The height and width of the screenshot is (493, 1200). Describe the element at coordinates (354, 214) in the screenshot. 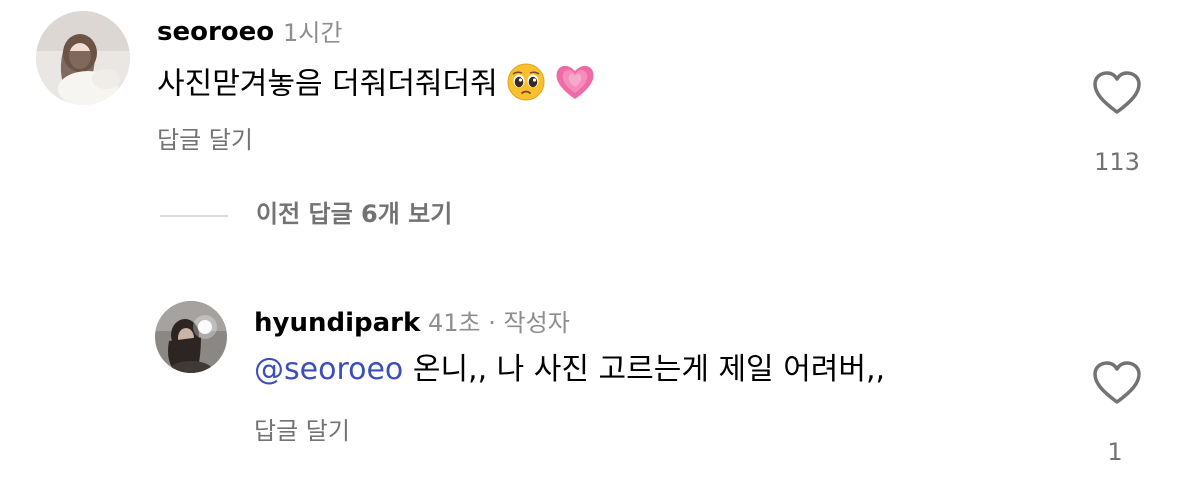

I see `view-previous-replies-button: 이전 답글 6개 보기` at that location.